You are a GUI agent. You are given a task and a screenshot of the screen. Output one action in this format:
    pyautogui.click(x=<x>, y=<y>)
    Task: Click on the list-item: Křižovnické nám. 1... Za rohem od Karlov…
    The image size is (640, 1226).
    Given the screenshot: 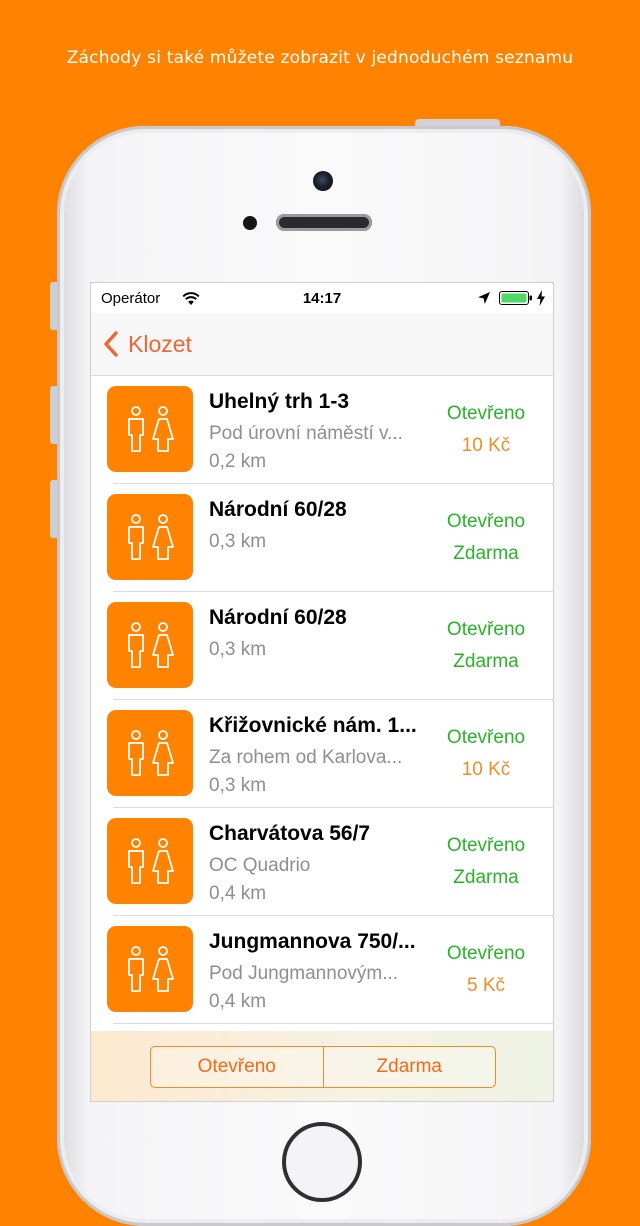 What is the action you would take?
    pyautogui.click(x=322, y=754)
    